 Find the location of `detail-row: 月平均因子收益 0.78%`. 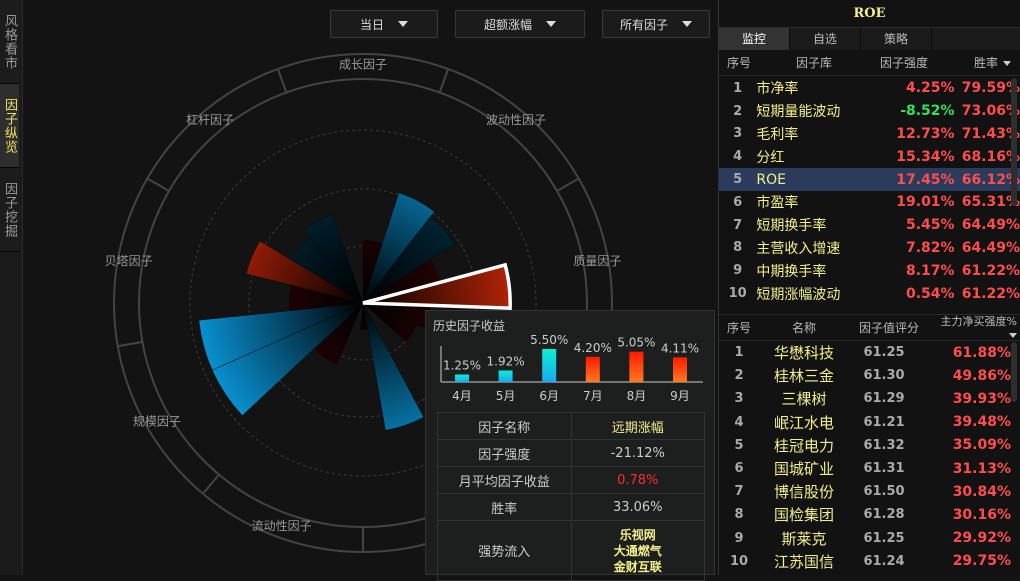

detail-row: 月平均因子收益 0.78% is located at coordinates (571, 480).